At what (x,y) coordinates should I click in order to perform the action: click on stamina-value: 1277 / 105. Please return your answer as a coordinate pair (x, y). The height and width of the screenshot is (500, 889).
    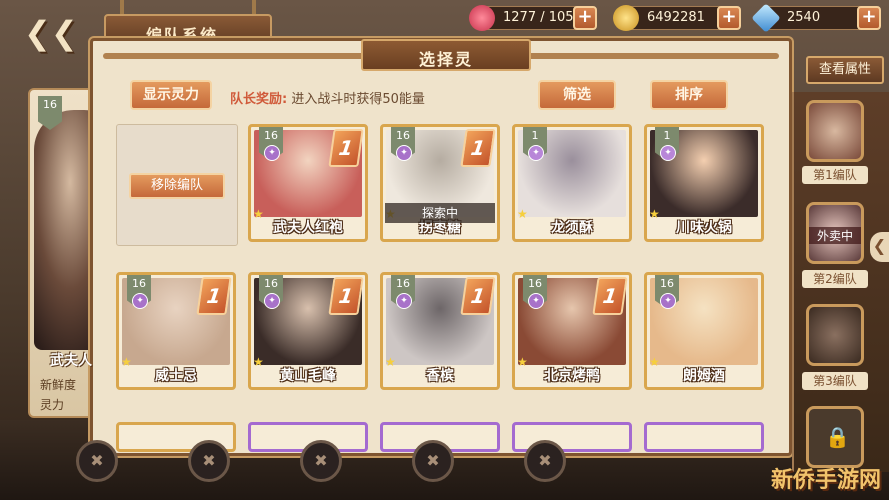
    Looking at the image, I should click on (538, 17).